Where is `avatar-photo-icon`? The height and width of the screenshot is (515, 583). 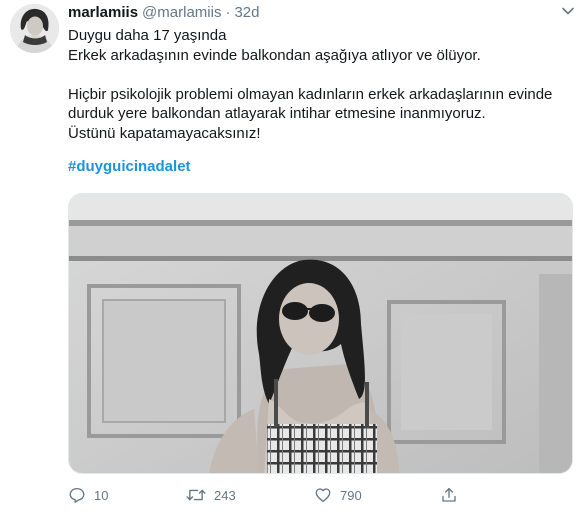
avatar-photo-icon is located at coordinates (34, 28).